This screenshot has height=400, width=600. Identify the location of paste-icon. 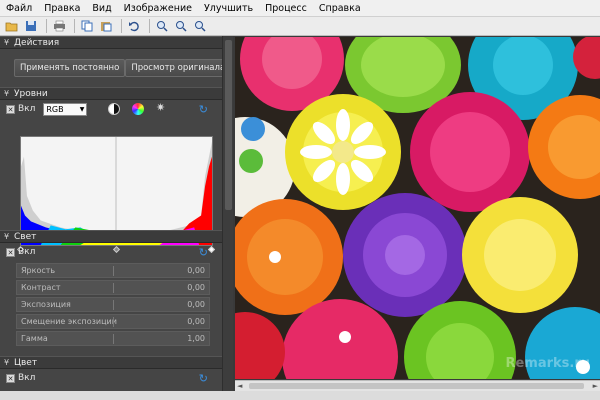
(106, 26).